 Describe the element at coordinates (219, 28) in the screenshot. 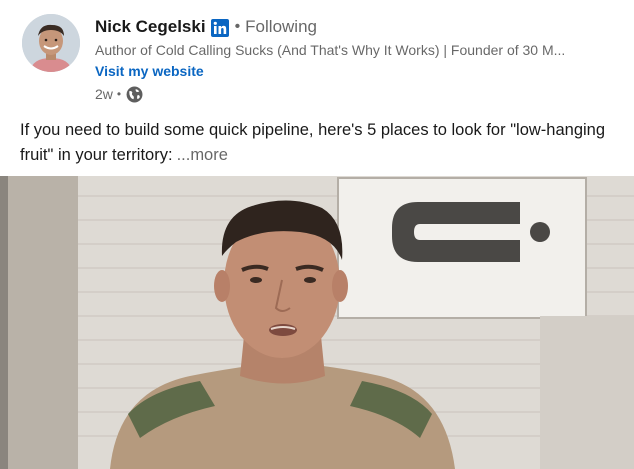

I see `linkedin-icon` at that location.